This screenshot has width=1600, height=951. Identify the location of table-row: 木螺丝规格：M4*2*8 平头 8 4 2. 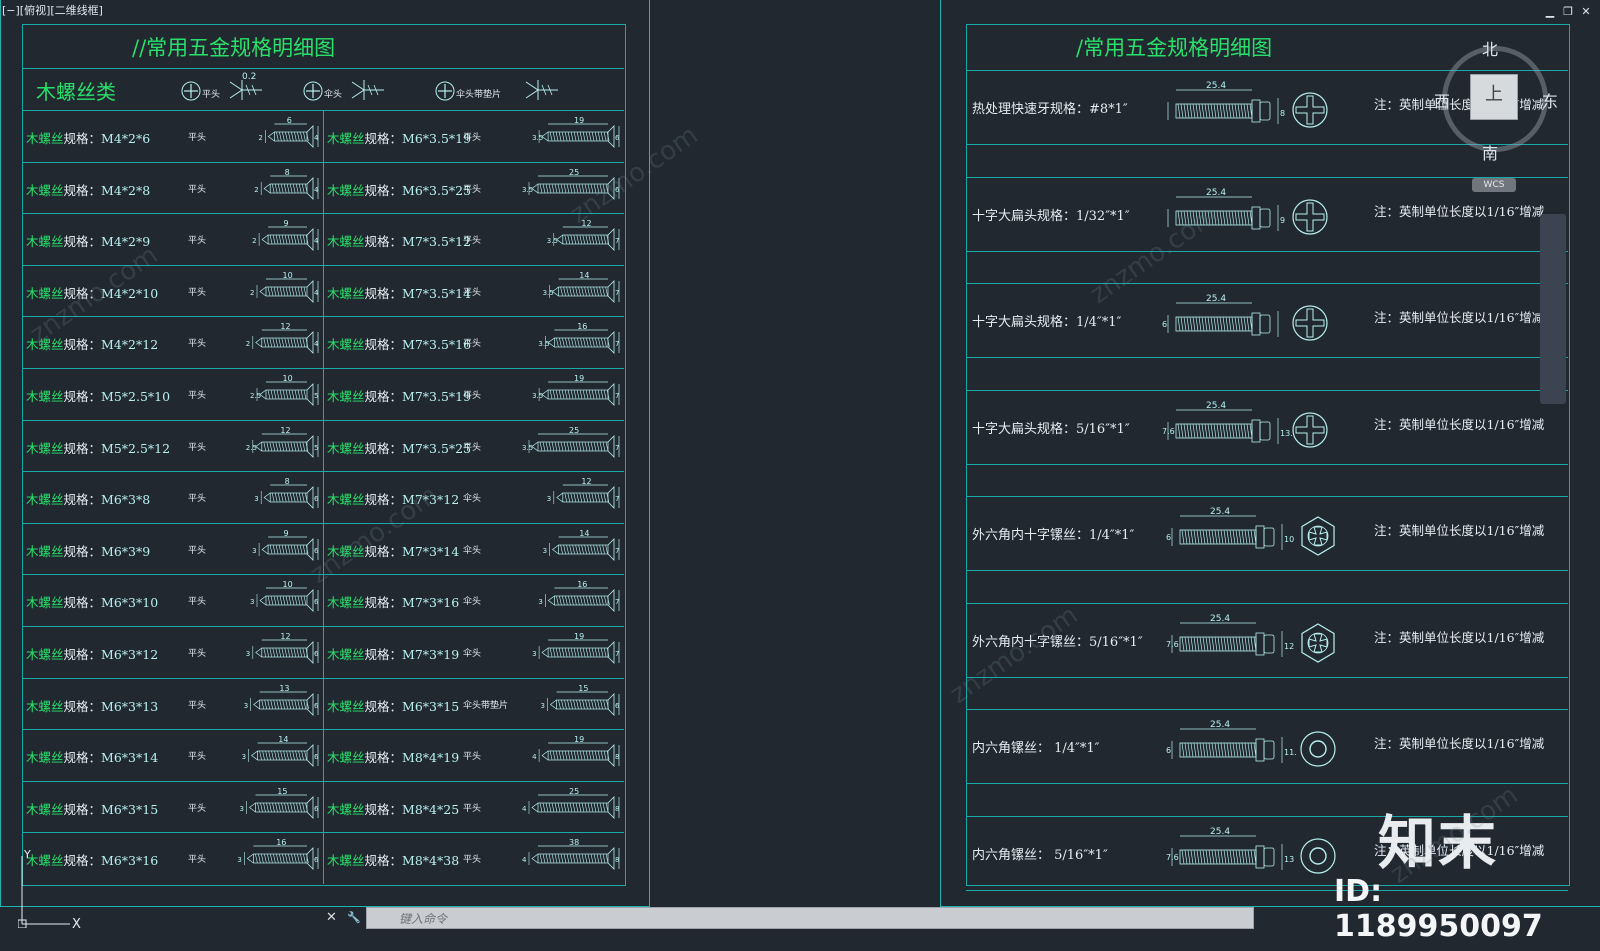
(172, 187).